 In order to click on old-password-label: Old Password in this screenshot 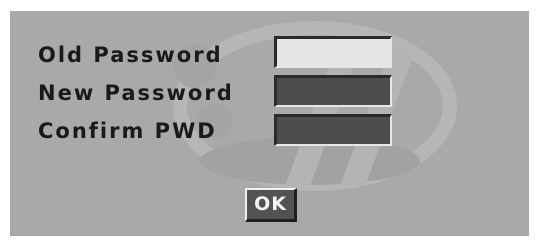, I will do `click(130, 55)`.